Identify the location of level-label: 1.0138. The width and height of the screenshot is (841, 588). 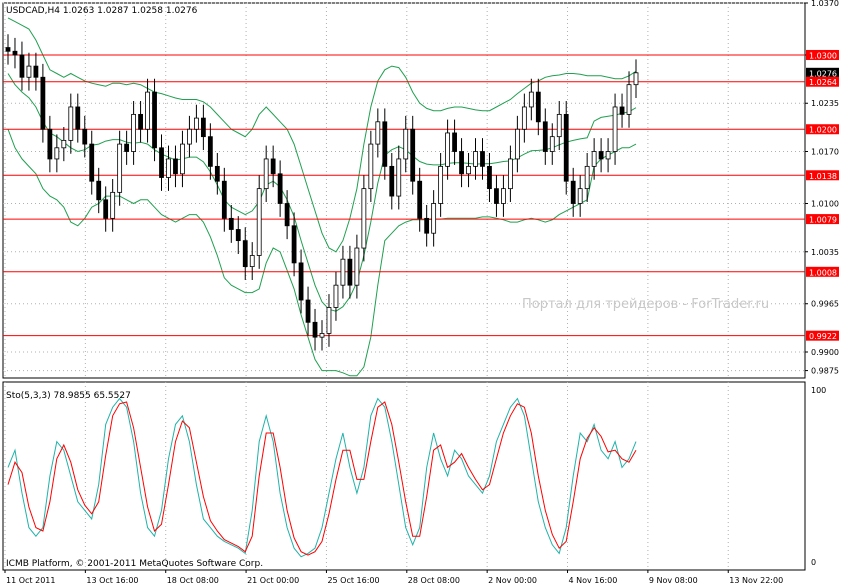
(823, 176).